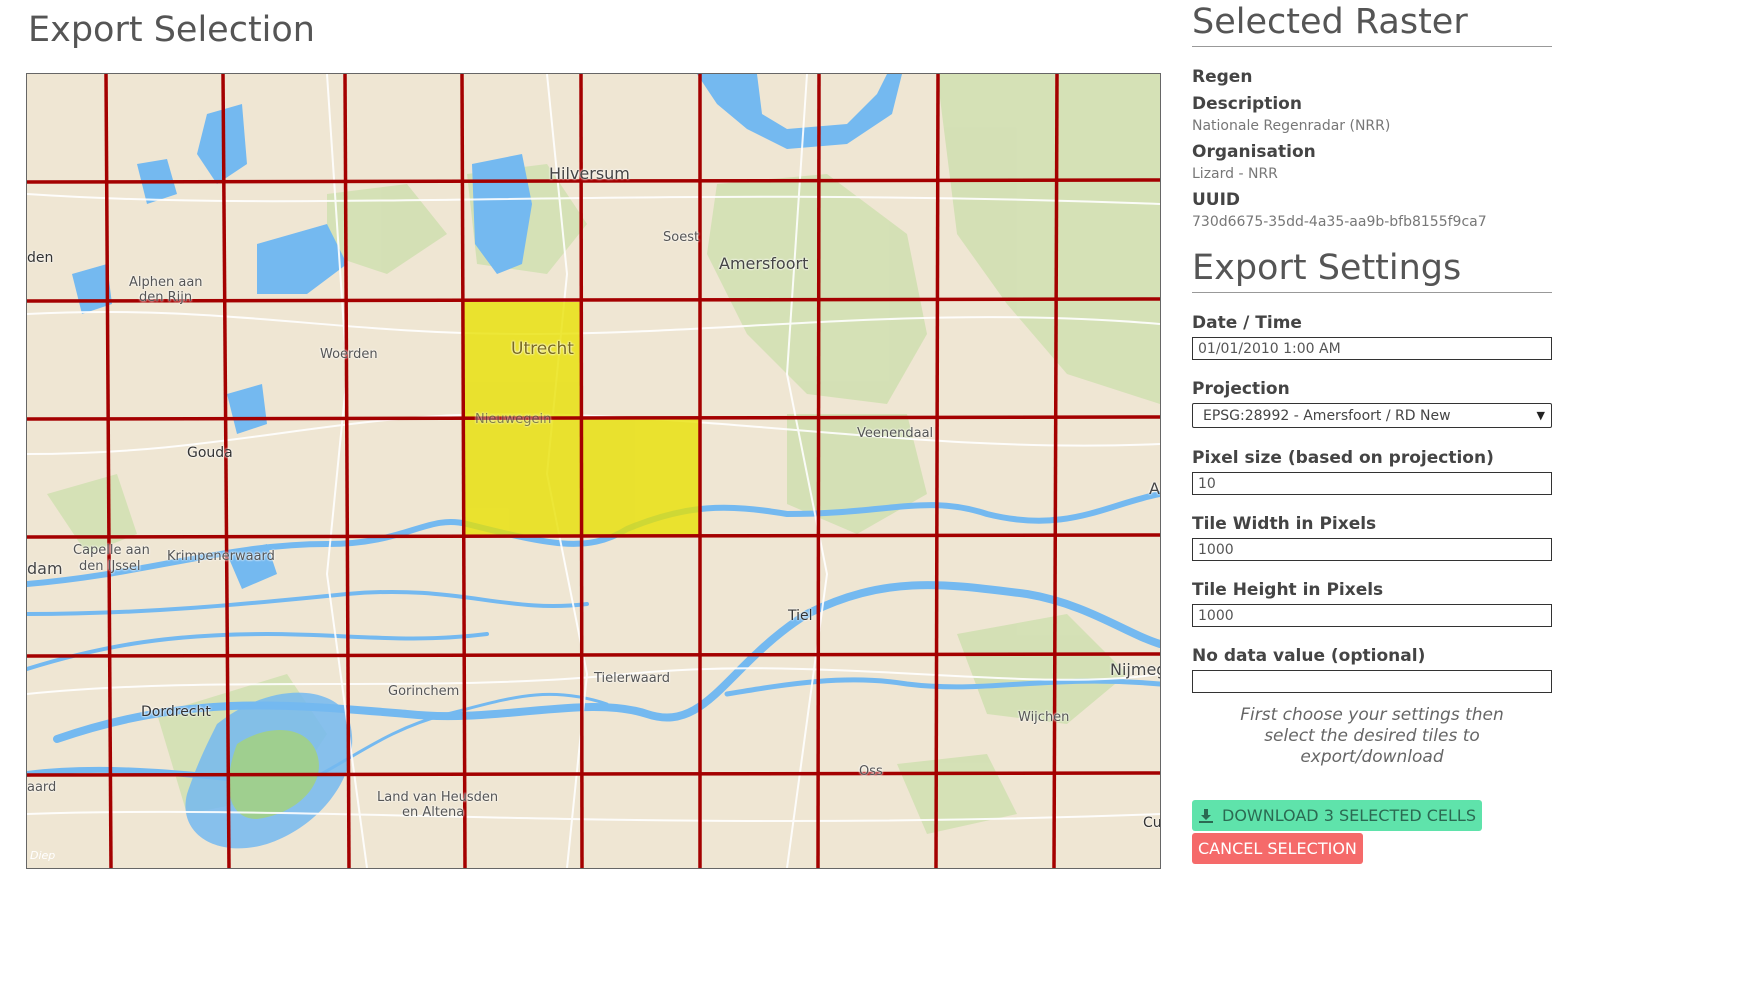  I want to click on map-label-krimpenerwaard: Krimpenerwaard, so click(221, 556).